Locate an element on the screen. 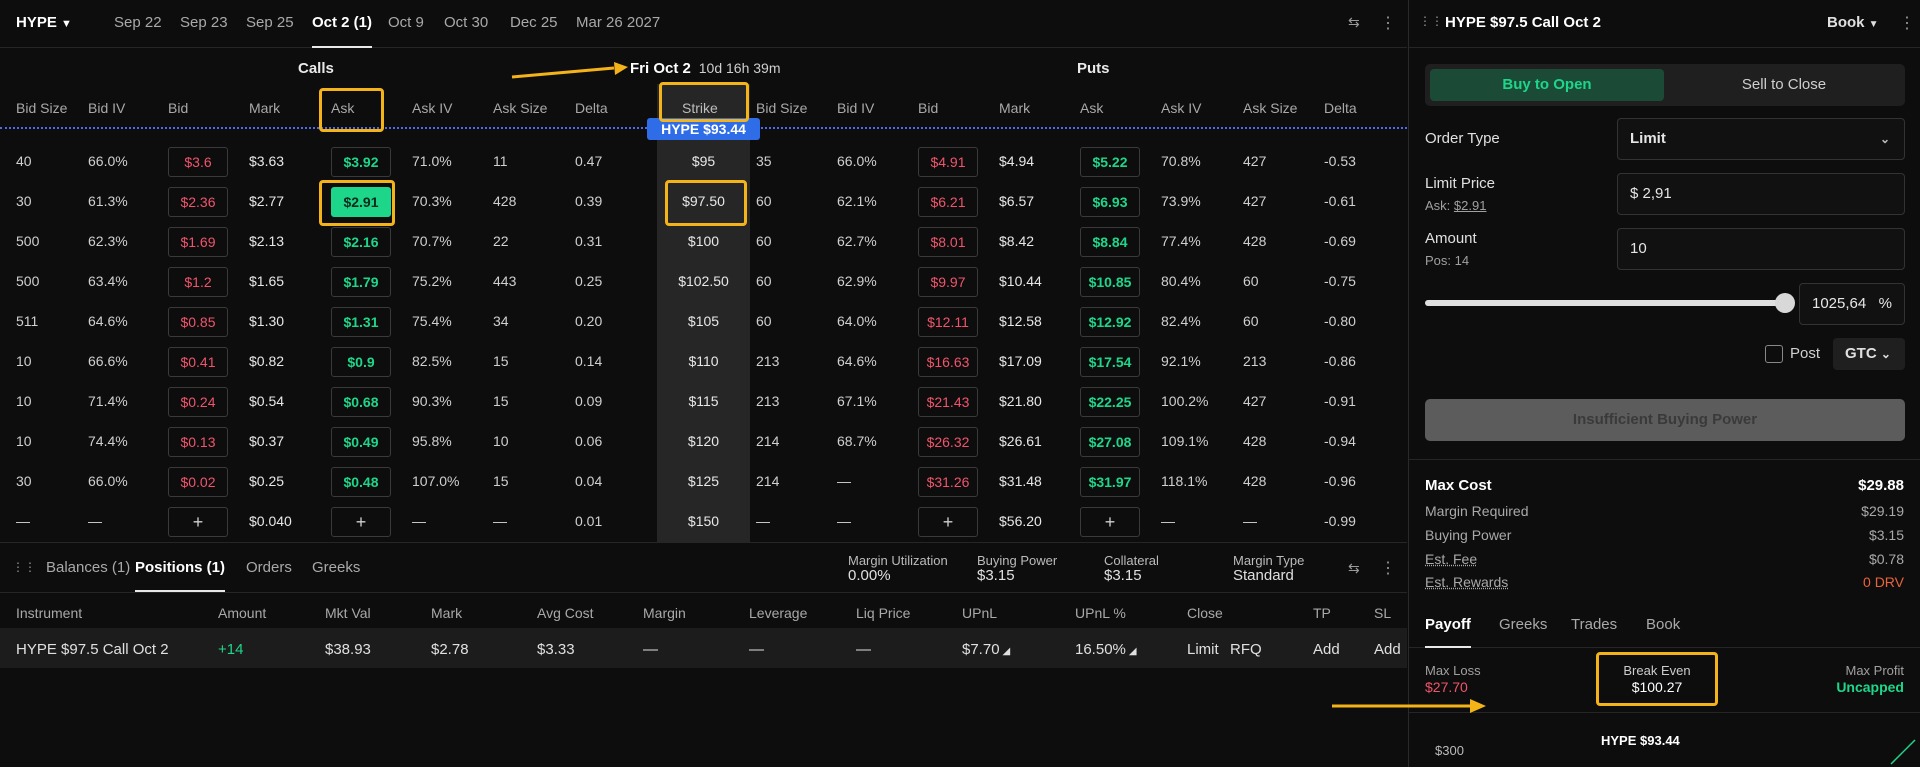 The height and width of the screenshot is (767, 1920). submit-order-button: Insufficient Buying Power is located at coordinates (1665, 420).